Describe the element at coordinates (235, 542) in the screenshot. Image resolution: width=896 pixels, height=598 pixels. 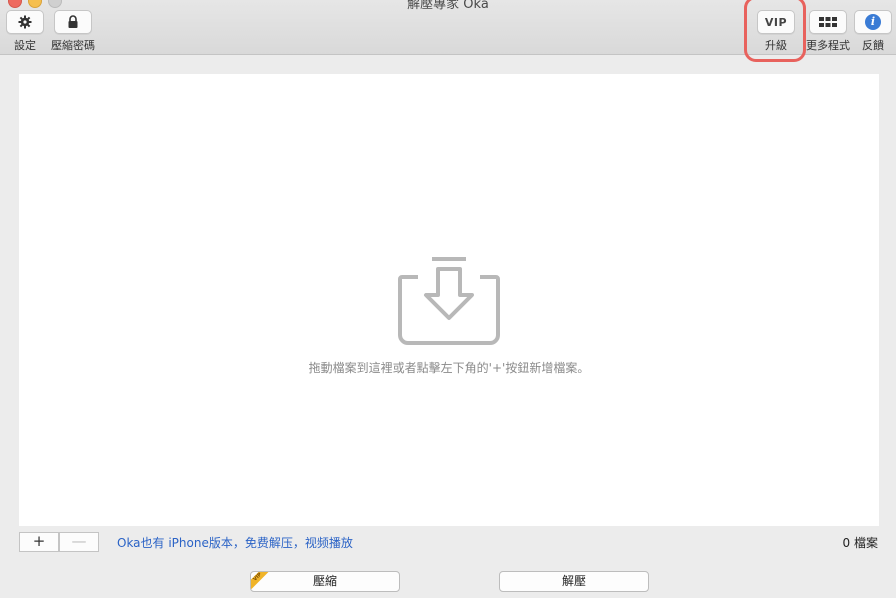
I see `iphone-promo-link: Oka也有 iPhone版本，免费解压，视频播放` at that location.